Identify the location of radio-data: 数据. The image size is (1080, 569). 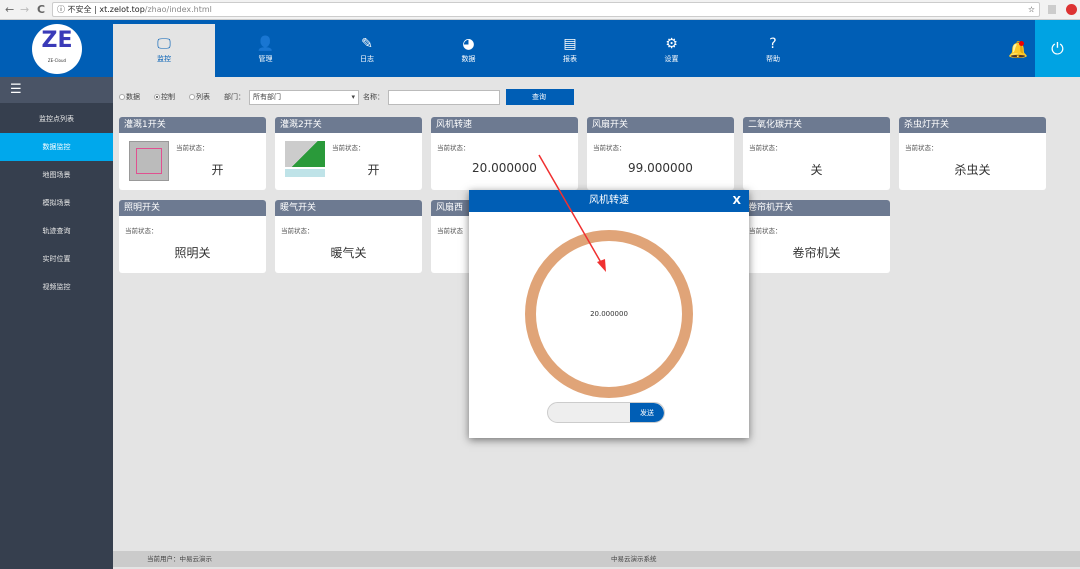
(129, 97).